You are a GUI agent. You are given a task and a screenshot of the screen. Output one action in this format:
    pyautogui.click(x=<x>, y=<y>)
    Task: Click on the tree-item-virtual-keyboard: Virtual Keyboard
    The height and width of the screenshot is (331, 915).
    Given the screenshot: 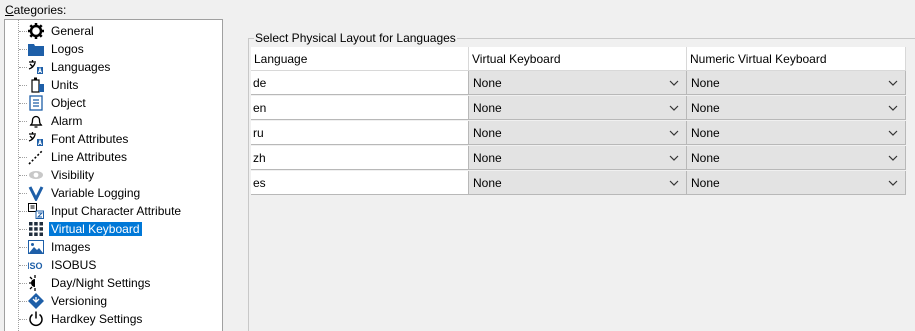 What is the action you would take?
    pyautogui.click(x=113, y=229)
    